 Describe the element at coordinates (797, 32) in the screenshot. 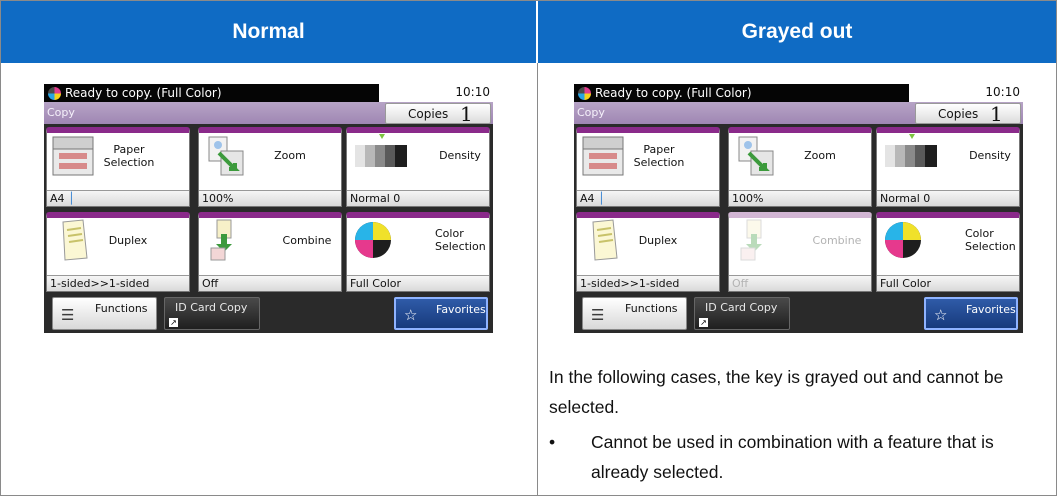

I see `header-grayed-out: Grayed out` at that location.